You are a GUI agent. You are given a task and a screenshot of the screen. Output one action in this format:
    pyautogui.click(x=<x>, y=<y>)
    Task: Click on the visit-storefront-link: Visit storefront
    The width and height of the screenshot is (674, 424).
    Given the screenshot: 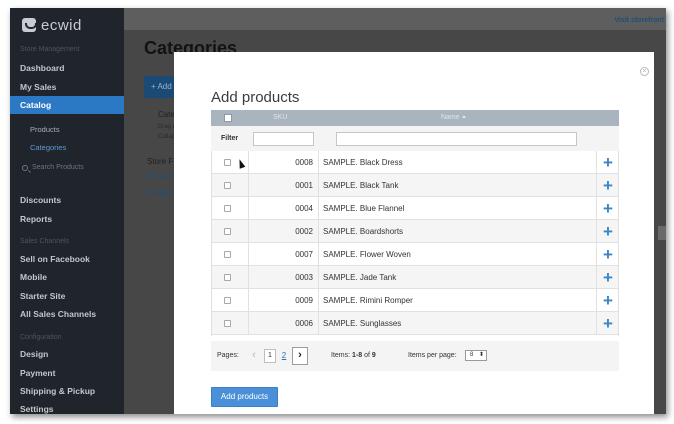 What is the action you would take?
    pyautogui.click(x=639, y=20)
    